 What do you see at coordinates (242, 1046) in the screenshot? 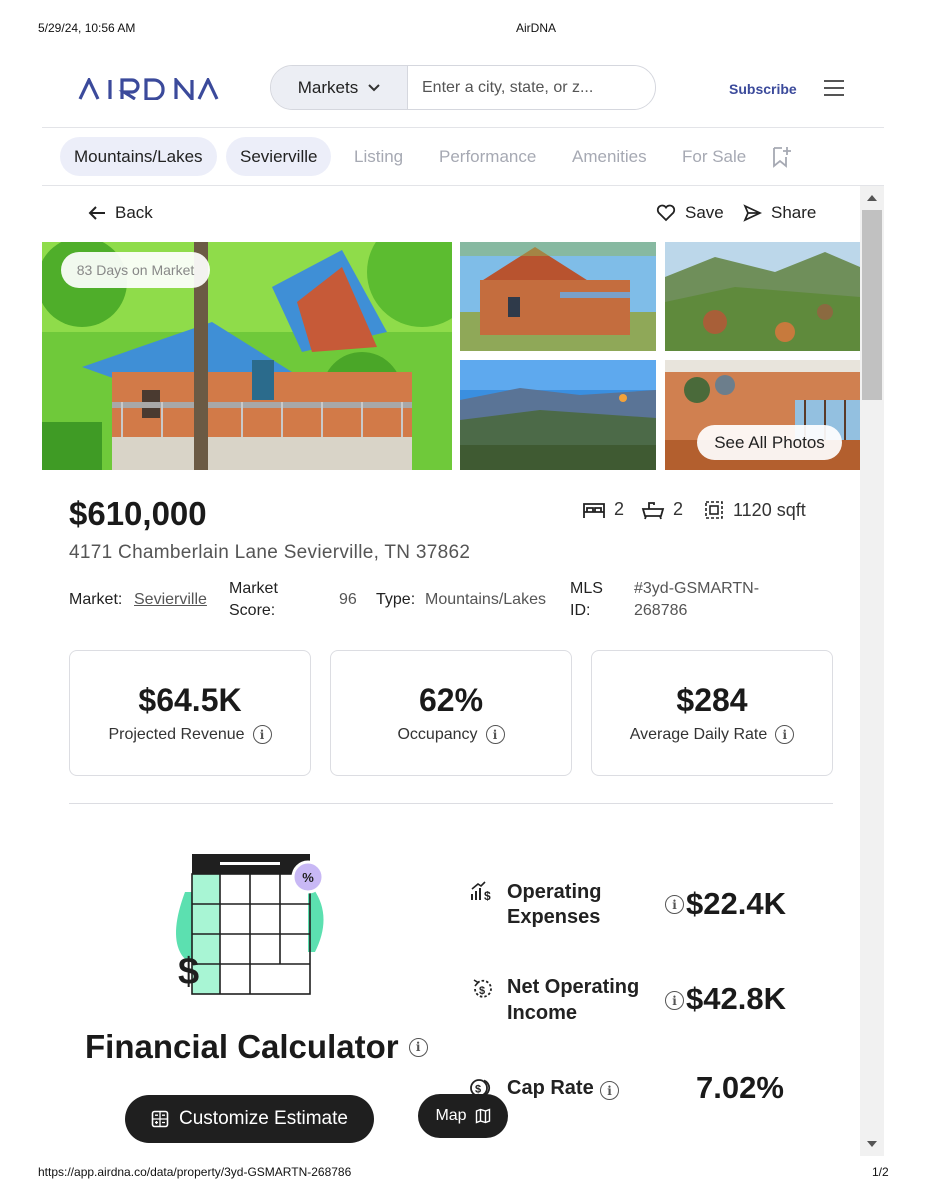
I see `financial-calculator-title: Financial Calculator` at bounding box center [242, 1046].